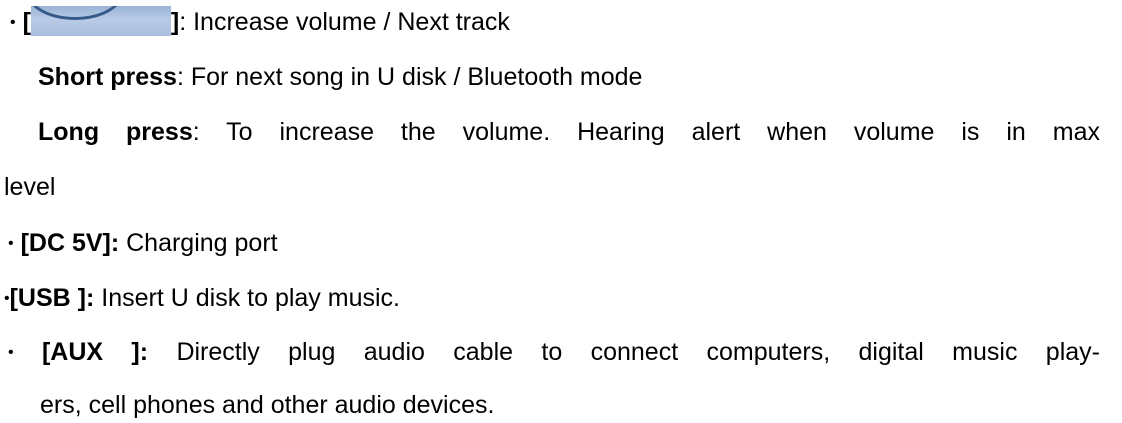 The height and width of the screenshot is (423, 1122). I want to click on item-text: Charging port, so click(198, 243).